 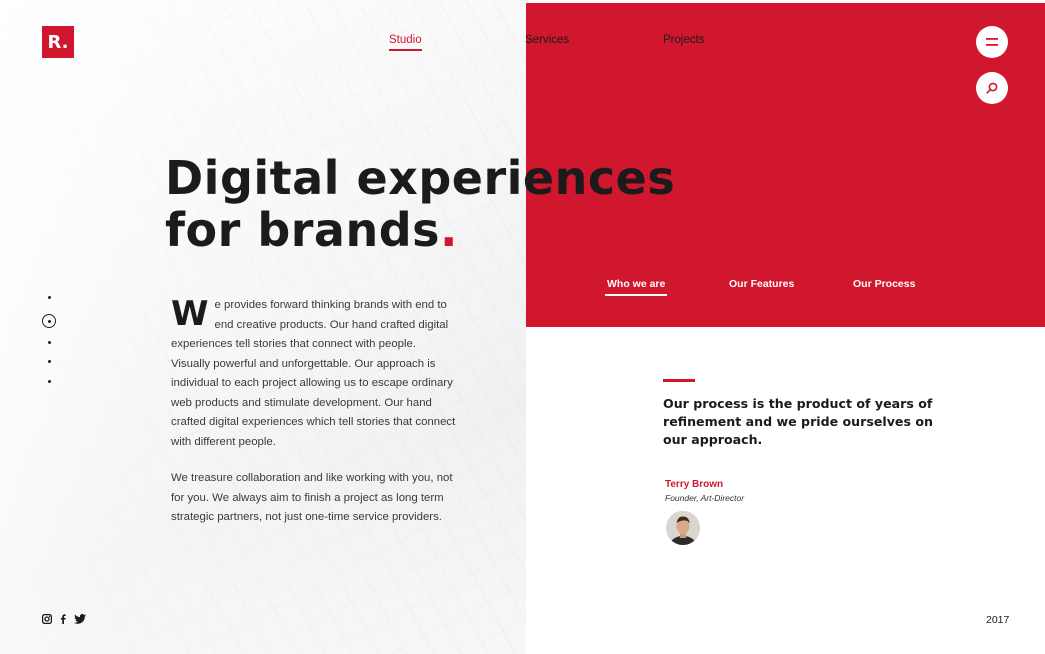 I want to click on nav-projects: Projects, so click(x=684, y=40).